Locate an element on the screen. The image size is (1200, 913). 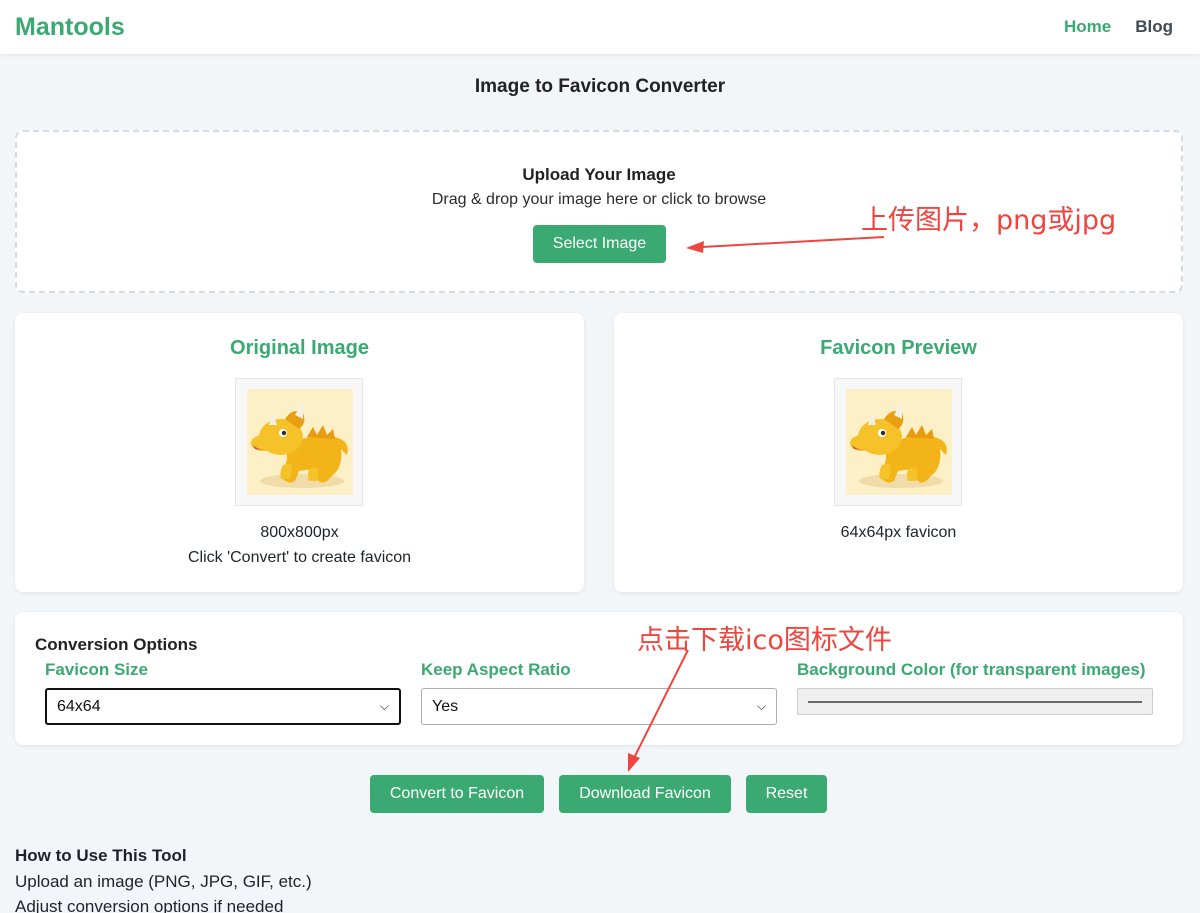
favicon-preview-image is located at coordinates (899, 442).